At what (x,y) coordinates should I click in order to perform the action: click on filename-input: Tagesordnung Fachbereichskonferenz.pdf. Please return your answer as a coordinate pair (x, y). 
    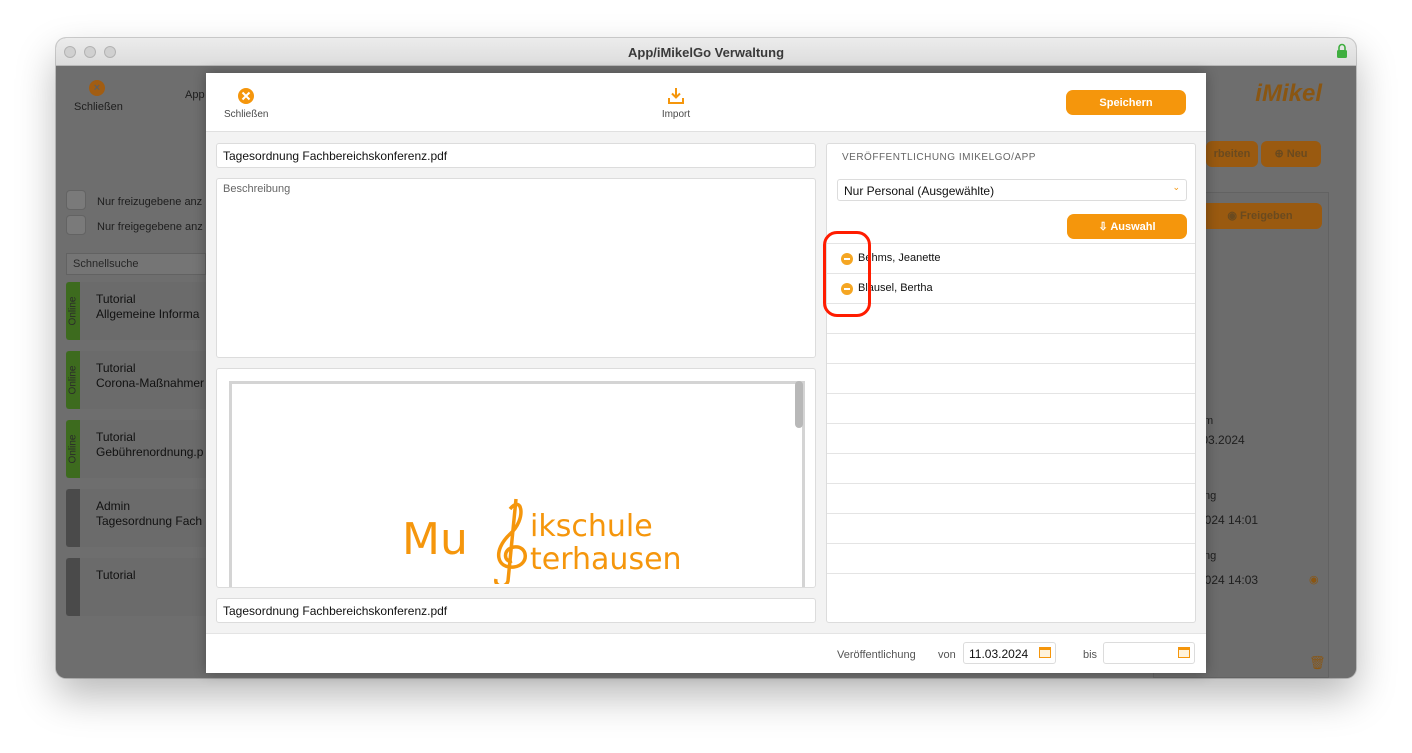
    Looking at the image, I should click on (516, 610).